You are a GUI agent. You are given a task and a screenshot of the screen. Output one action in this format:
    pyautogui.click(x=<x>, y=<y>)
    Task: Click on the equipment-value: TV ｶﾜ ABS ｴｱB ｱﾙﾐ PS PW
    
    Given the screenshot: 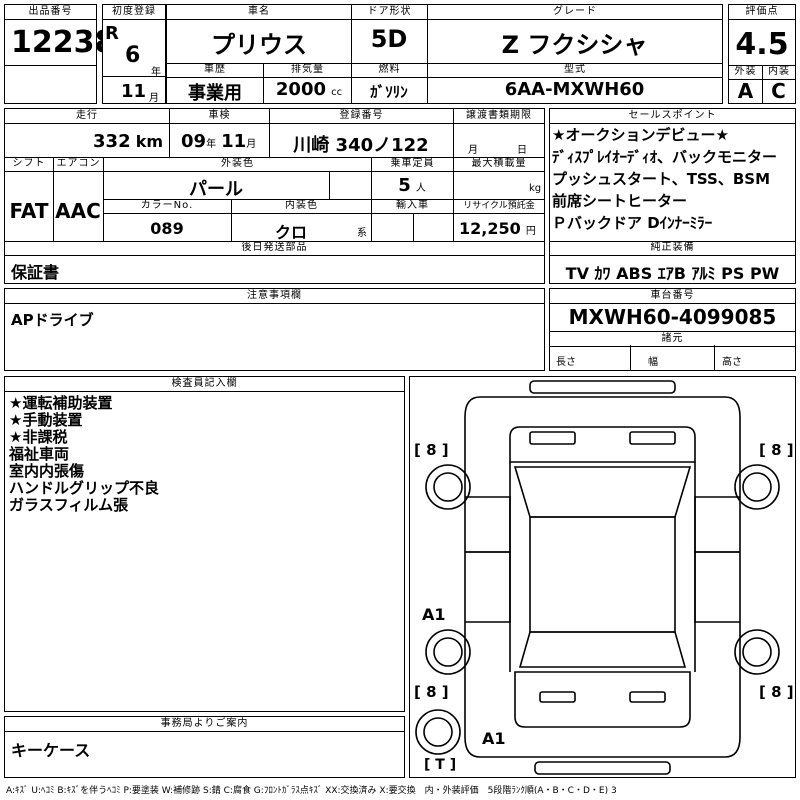 What is the action you would take?
    pyautogui.click(x=672, y=273)
    